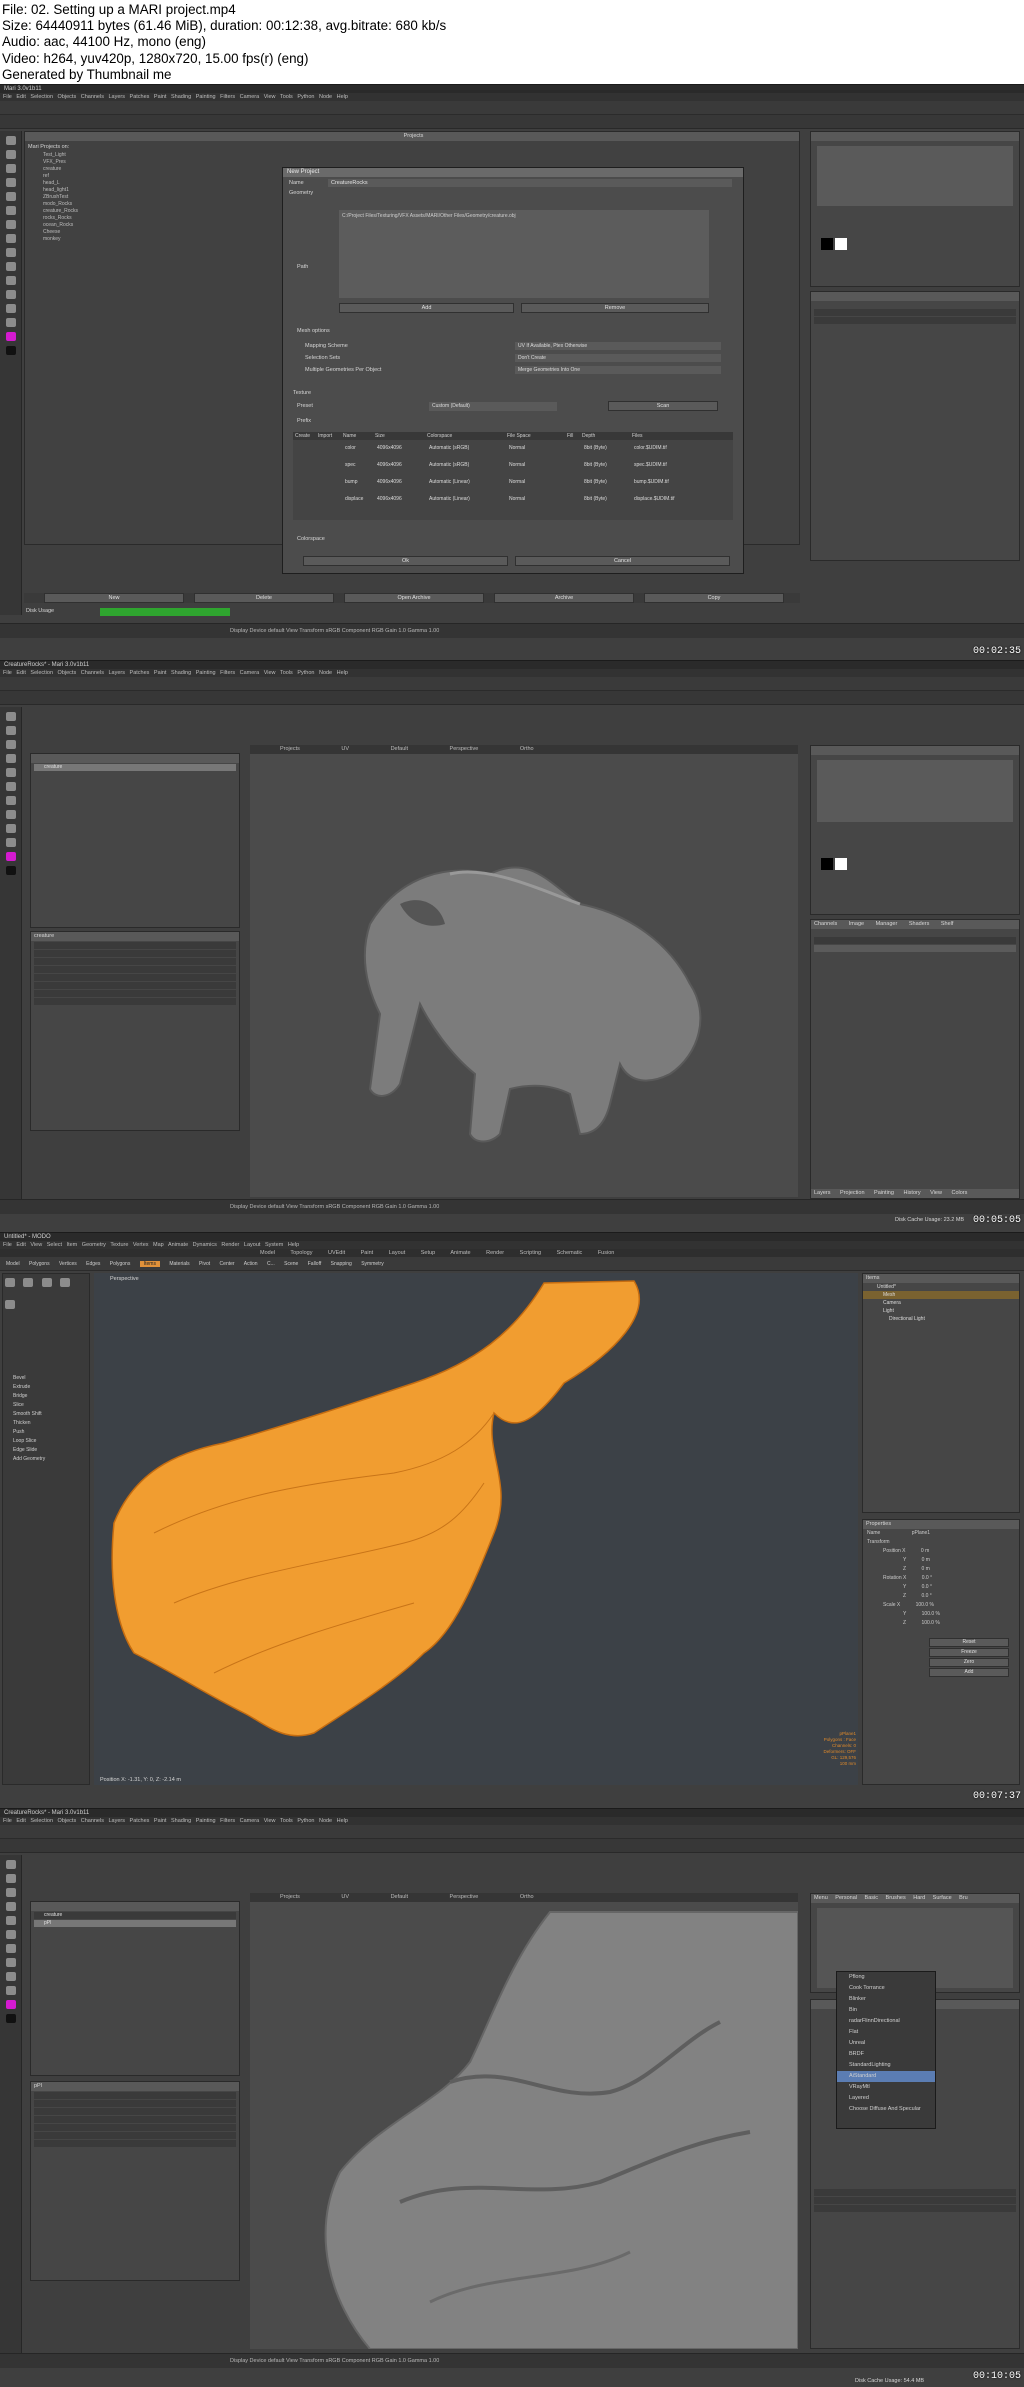 This screenshot has height=2387, width=1024. I want to click on tool-item: Edge Slide, so click(46, 1450).